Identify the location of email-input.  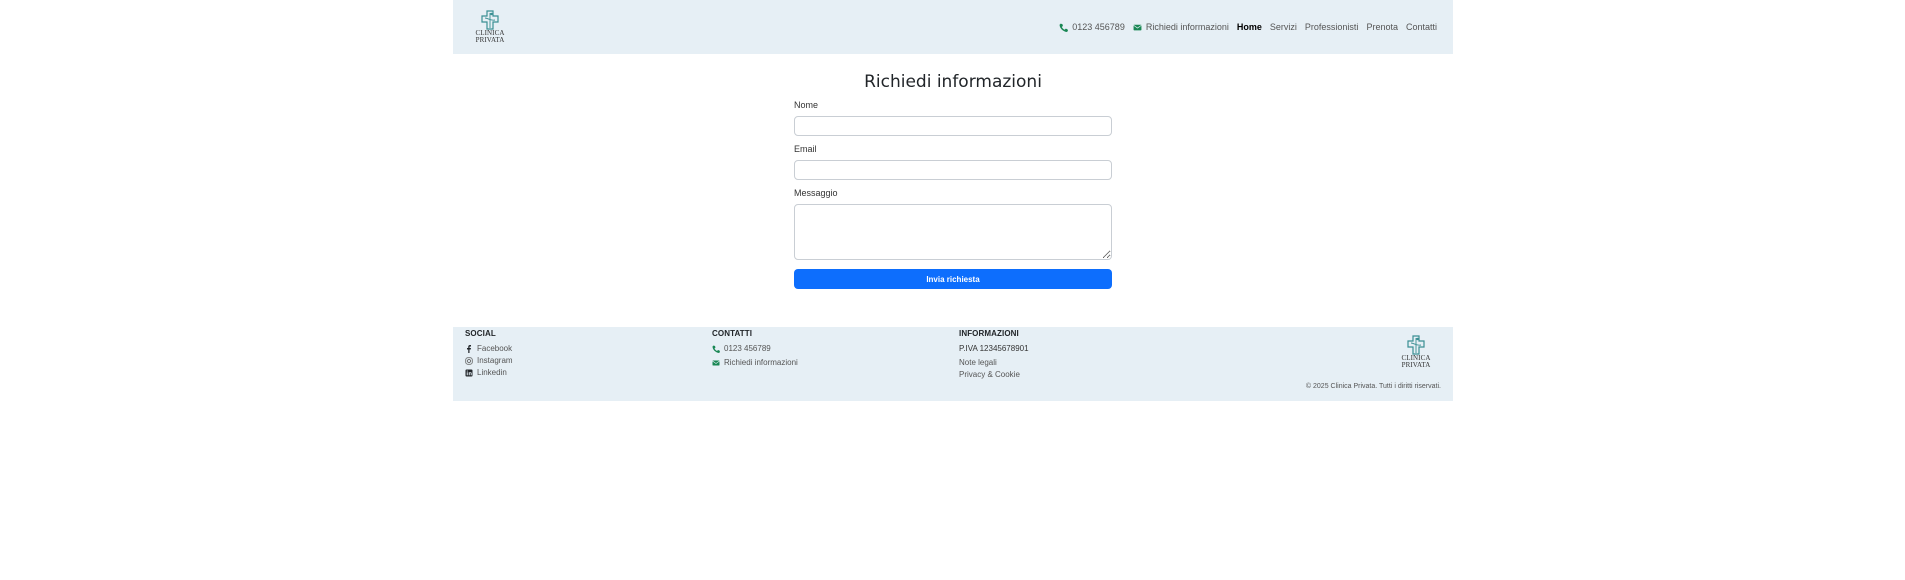
(953, 170).